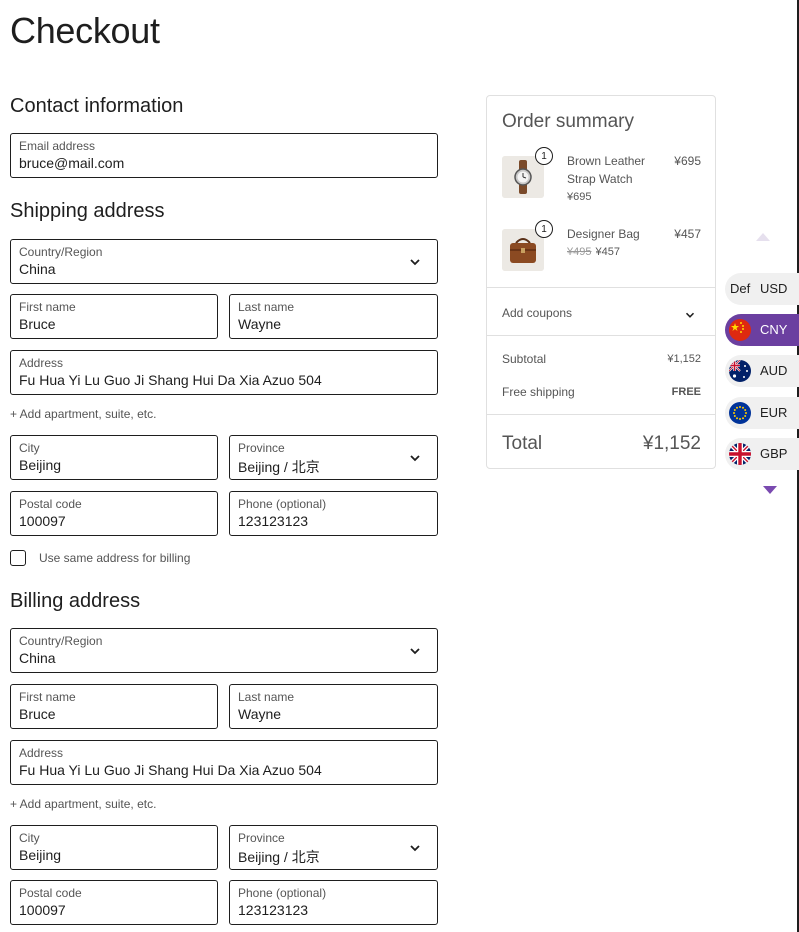  What do you see at coordinates (87, 211) in the screenshot?
I see `shipping-heading: Shipping address` at bounding box center [87, 211].